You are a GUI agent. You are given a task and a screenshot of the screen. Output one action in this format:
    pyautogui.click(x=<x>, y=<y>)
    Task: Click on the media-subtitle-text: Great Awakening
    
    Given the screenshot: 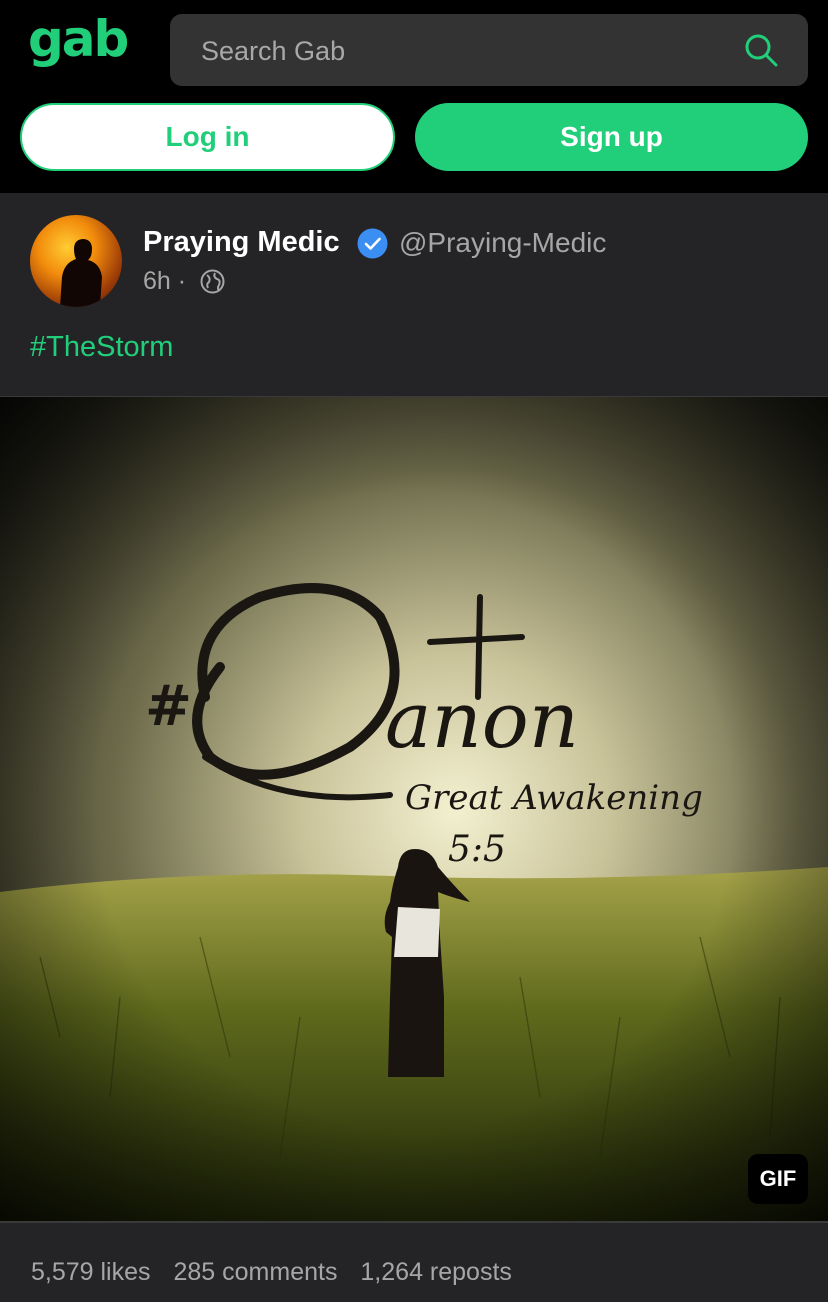 What is the action you would take?
    pyautogui.click(x=554, y=798)
    